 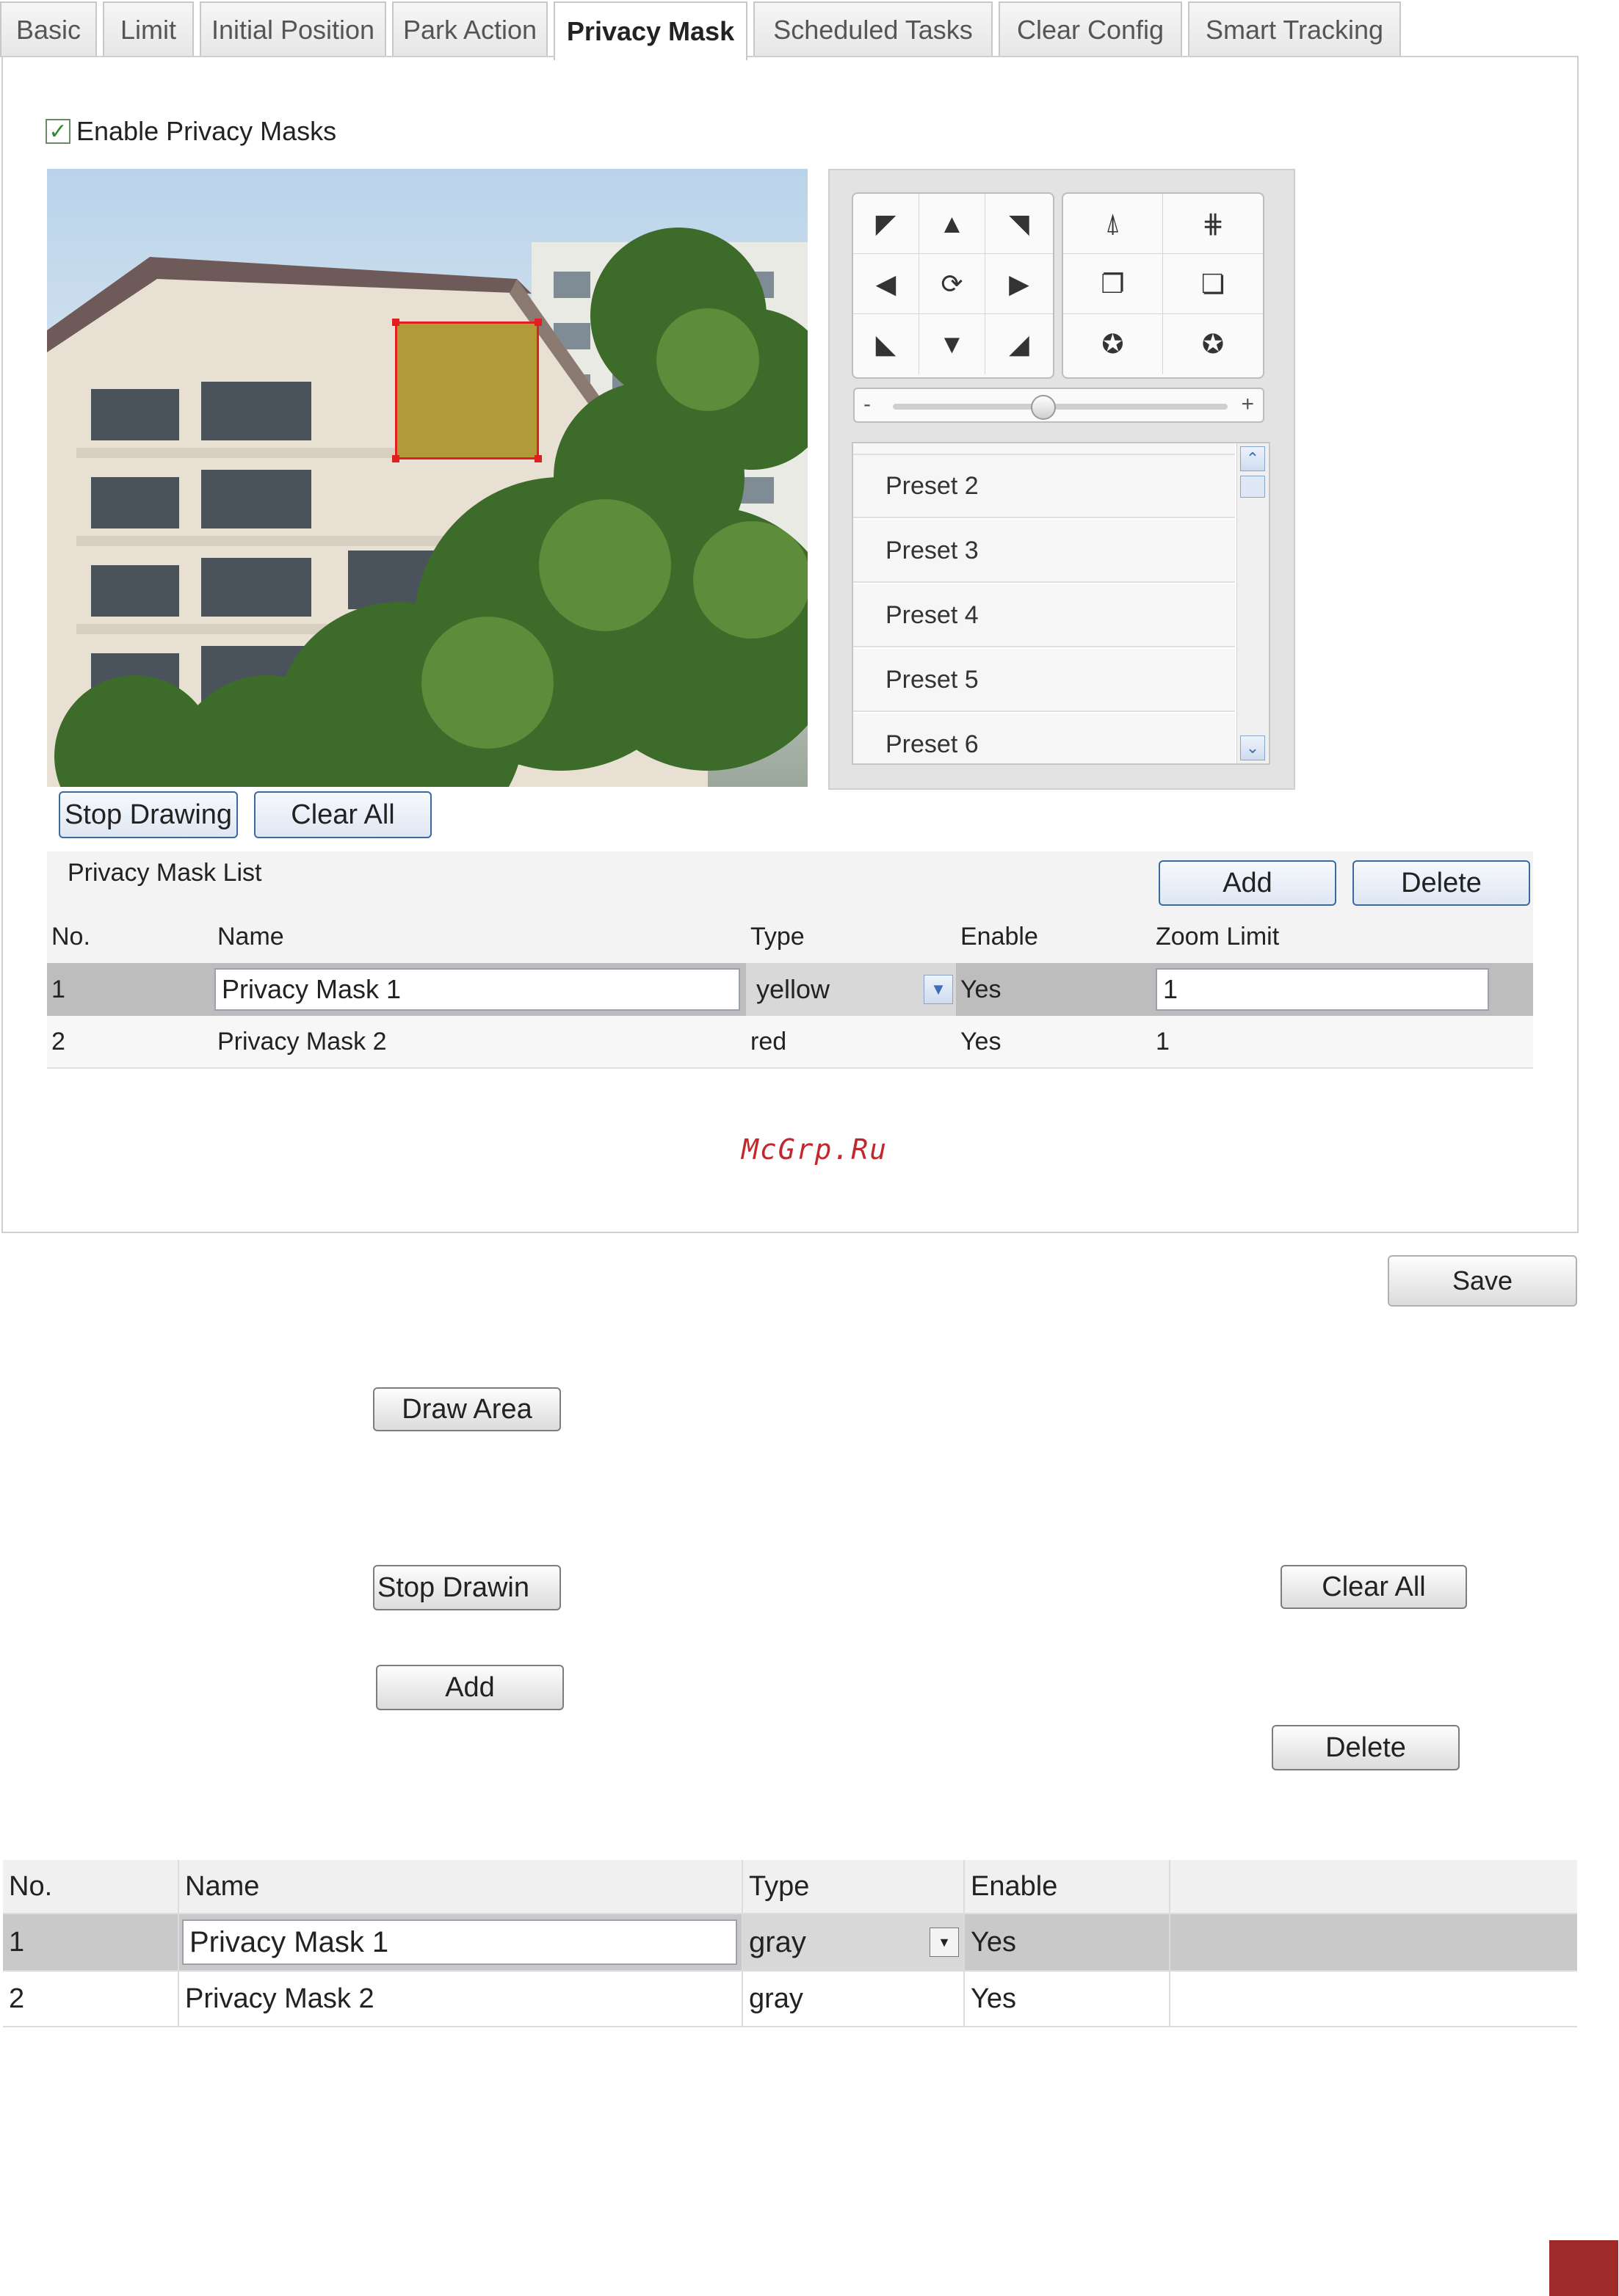 What do you see at coordinates (1213, 344) in the screenshot?
I see `iris-close-icon: ✪` at bounding box center [1213, 344].